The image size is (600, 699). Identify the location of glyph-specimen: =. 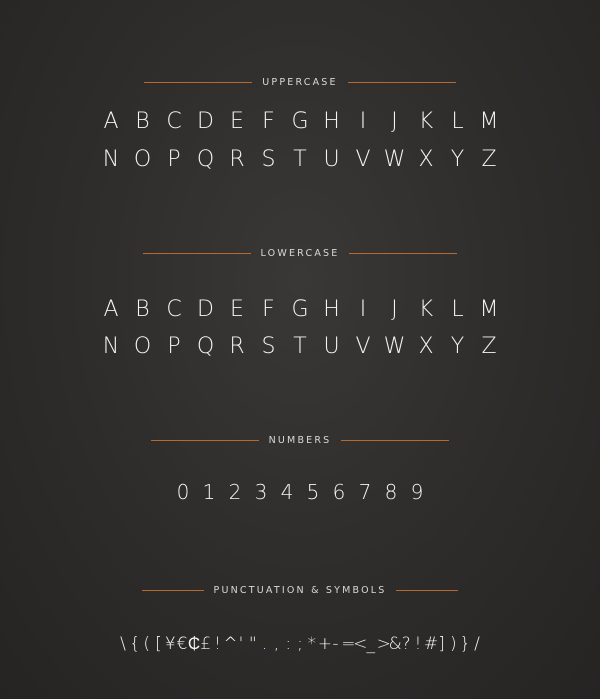
(348, 644).